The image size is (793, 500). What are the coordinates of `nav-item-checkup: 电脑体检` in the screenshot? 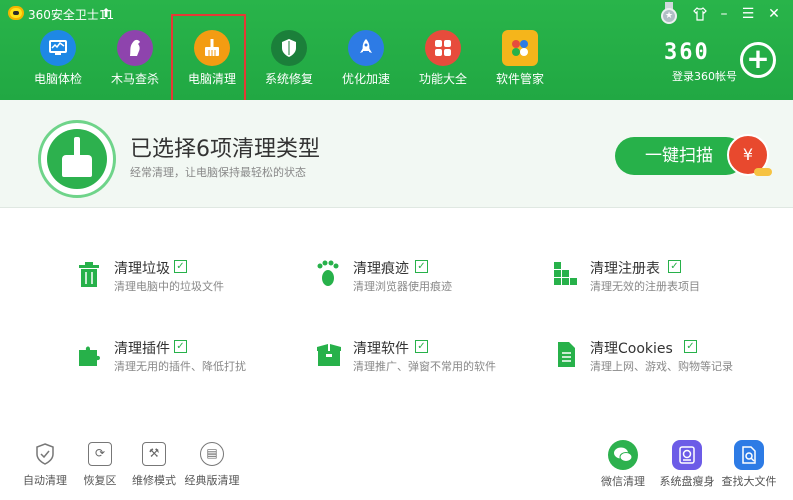 It's located at (58, 62).